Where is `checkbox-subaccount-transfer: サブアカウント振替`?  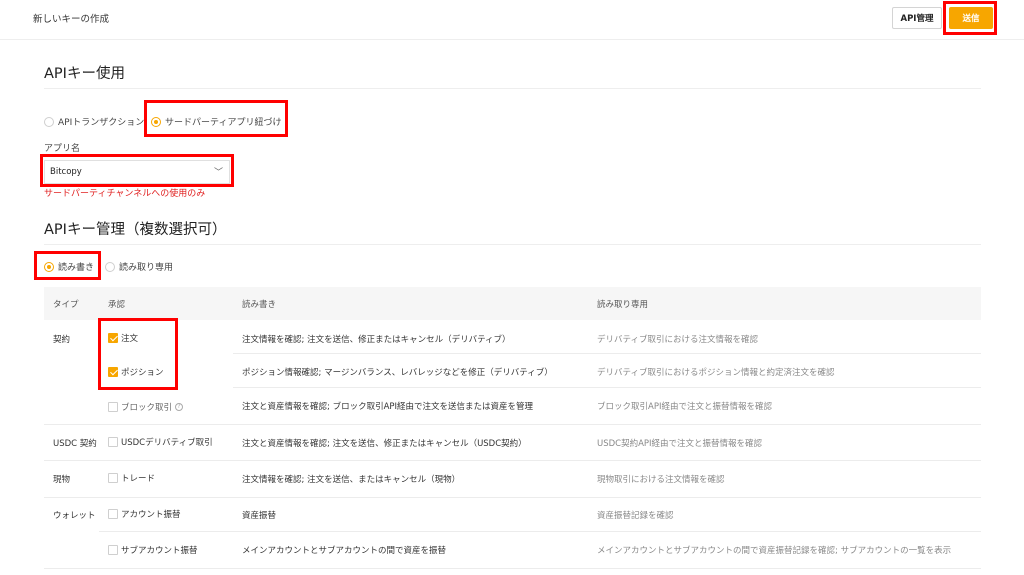
checkbox-subaccount-transfer: サブアカウント振替 is located at coordinates (153, 550).